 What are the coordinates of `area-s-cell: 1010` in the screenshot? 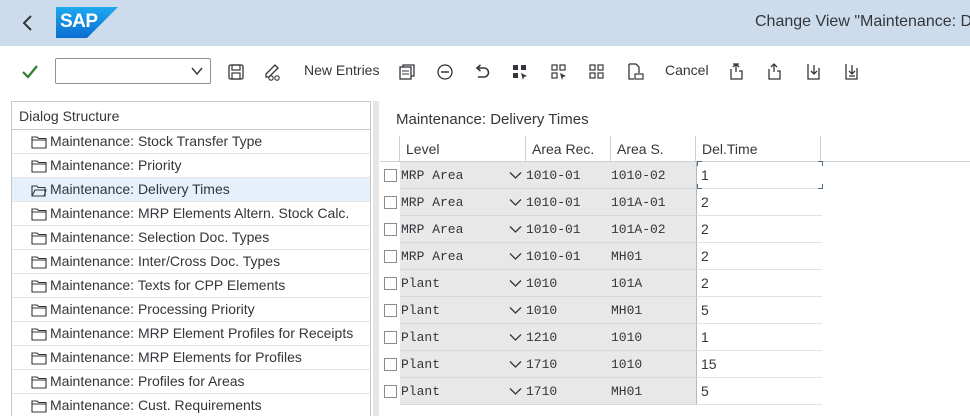 It's located at (653, 364).